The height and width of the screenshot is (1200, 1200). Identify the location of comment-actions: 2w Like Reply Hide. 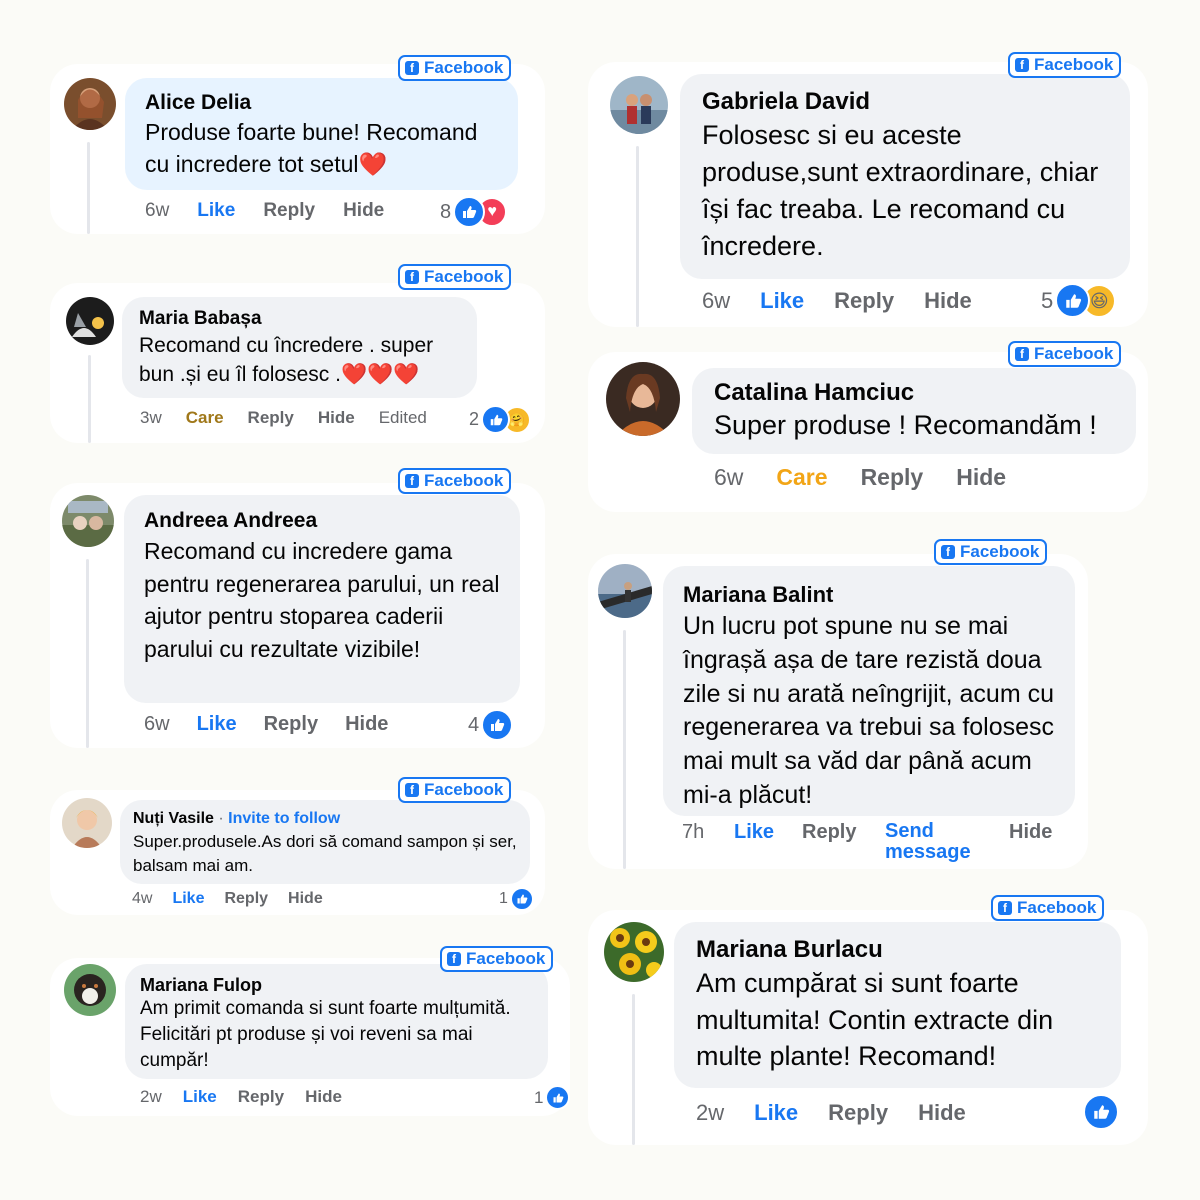
(241, 1097).